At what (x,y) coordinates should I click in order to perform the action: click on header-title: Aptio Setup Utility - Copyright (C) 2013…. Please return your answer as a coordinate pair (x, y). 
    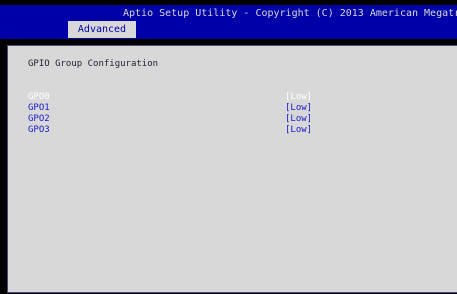
    Looking at the image, I should click on (290, 13).